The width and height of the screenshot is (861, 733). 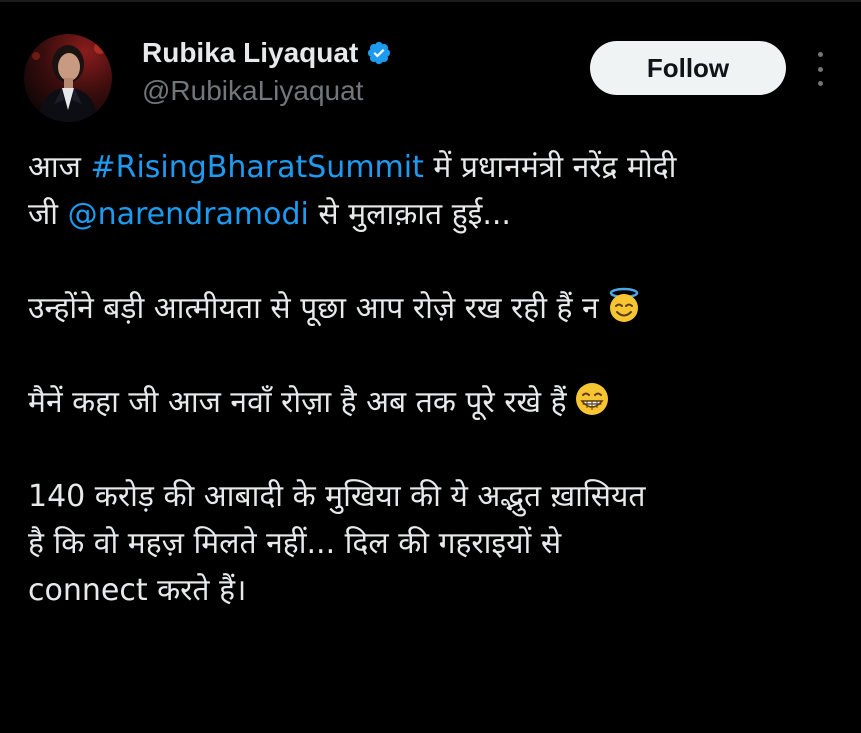 I want to click on tweet-text-segment: में प्रधानमंत्री नरेंद्र मोदी, so click(x=550, y=167).